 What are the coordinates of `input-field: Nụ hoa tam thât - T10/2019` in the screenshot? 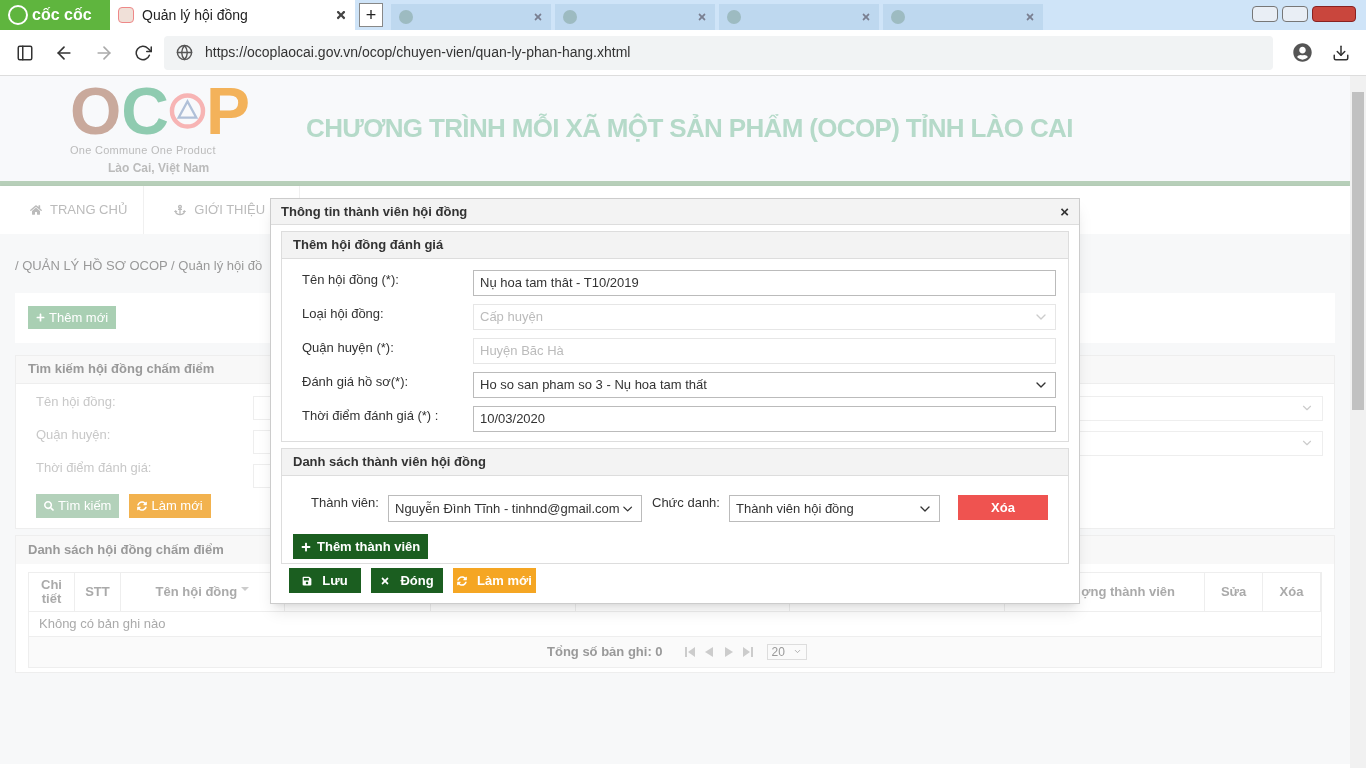 It's located at (764, 283).